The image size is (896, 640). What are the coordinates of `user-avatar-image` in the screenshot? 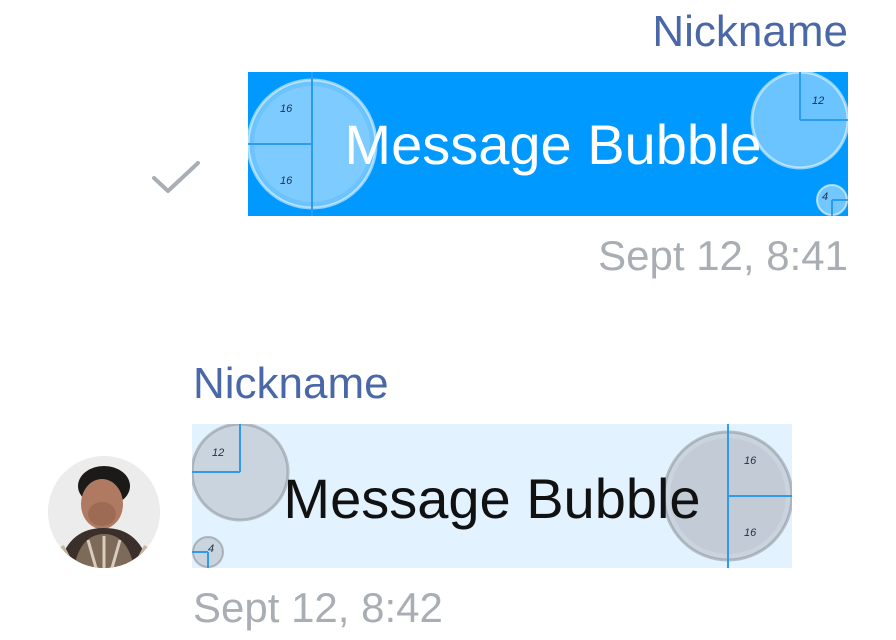 It's located at (104, 512).